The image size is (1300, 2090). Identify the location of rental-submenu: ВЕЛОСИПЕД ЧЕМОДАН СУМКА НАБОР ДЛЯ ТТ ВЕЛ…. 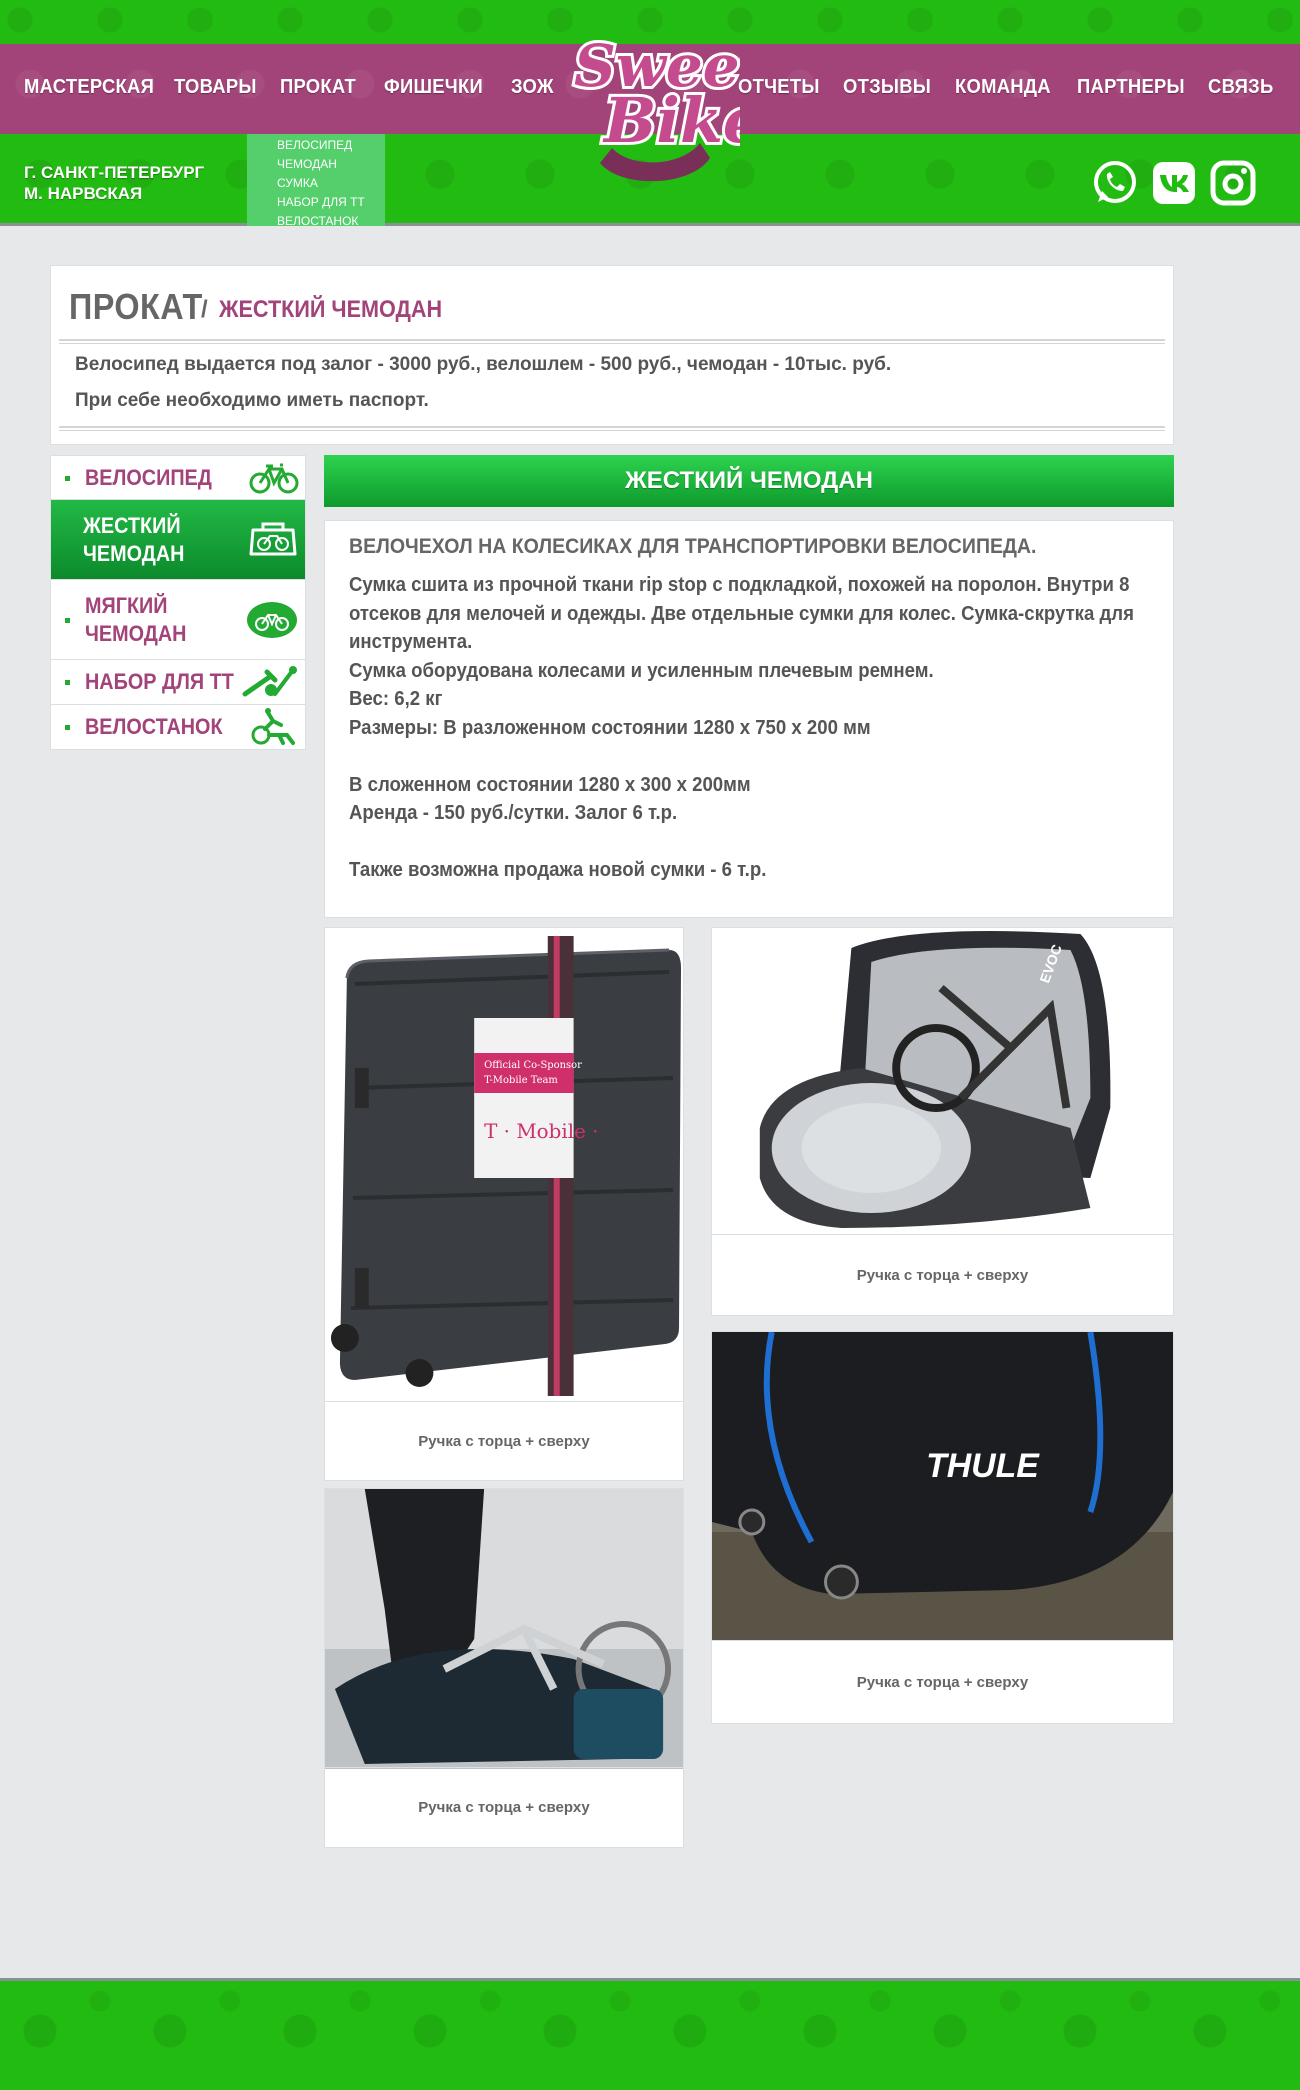
(316, 181).